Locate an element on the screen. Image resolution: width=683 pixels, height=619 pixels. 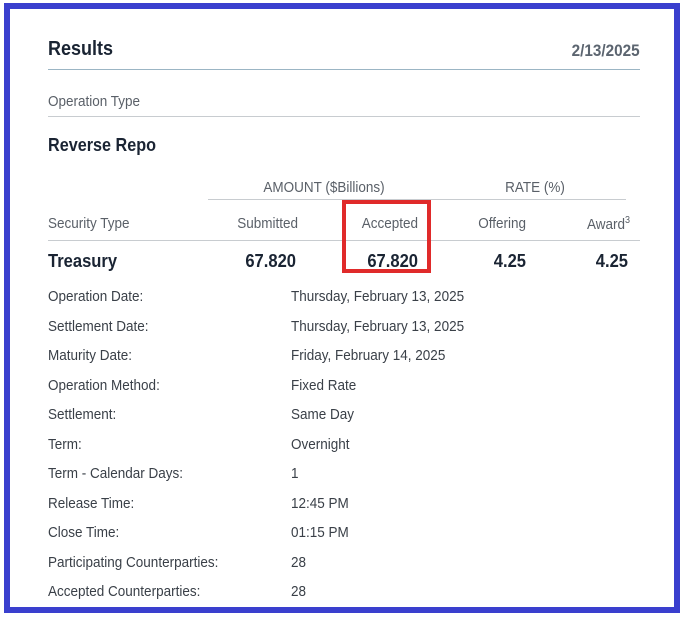
detail-label-operation-date: Operation Date: is located at coordinates (96, 296).